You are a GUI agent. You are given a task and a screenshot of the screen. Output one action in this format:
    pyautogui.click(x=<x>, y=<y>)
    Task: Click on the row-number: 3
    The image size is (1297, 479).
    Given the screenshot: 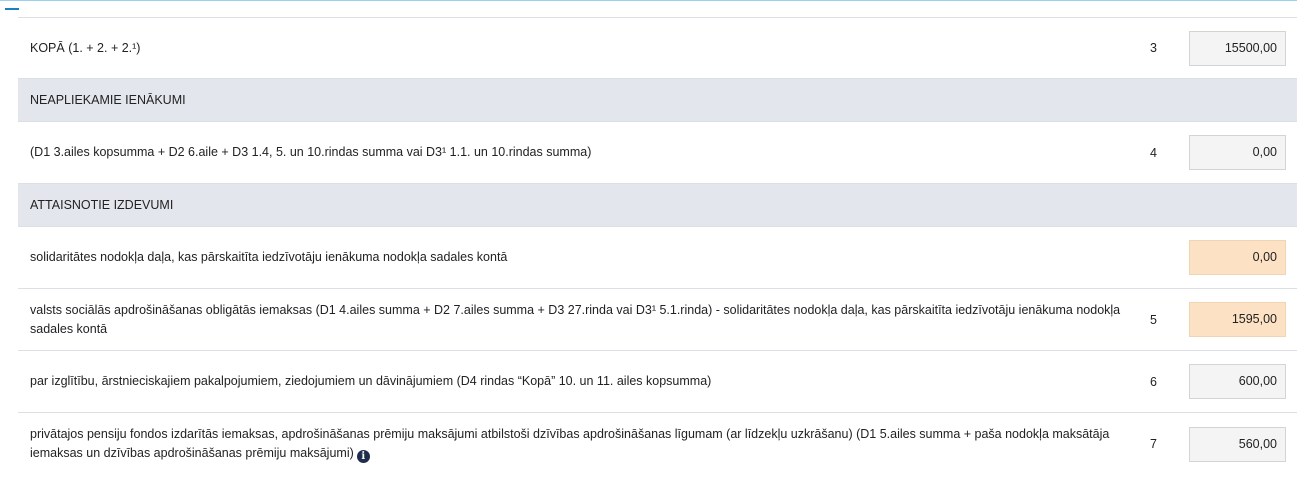 What is the action you would take?
    pyautogui.click(x=1153, y=48)
    